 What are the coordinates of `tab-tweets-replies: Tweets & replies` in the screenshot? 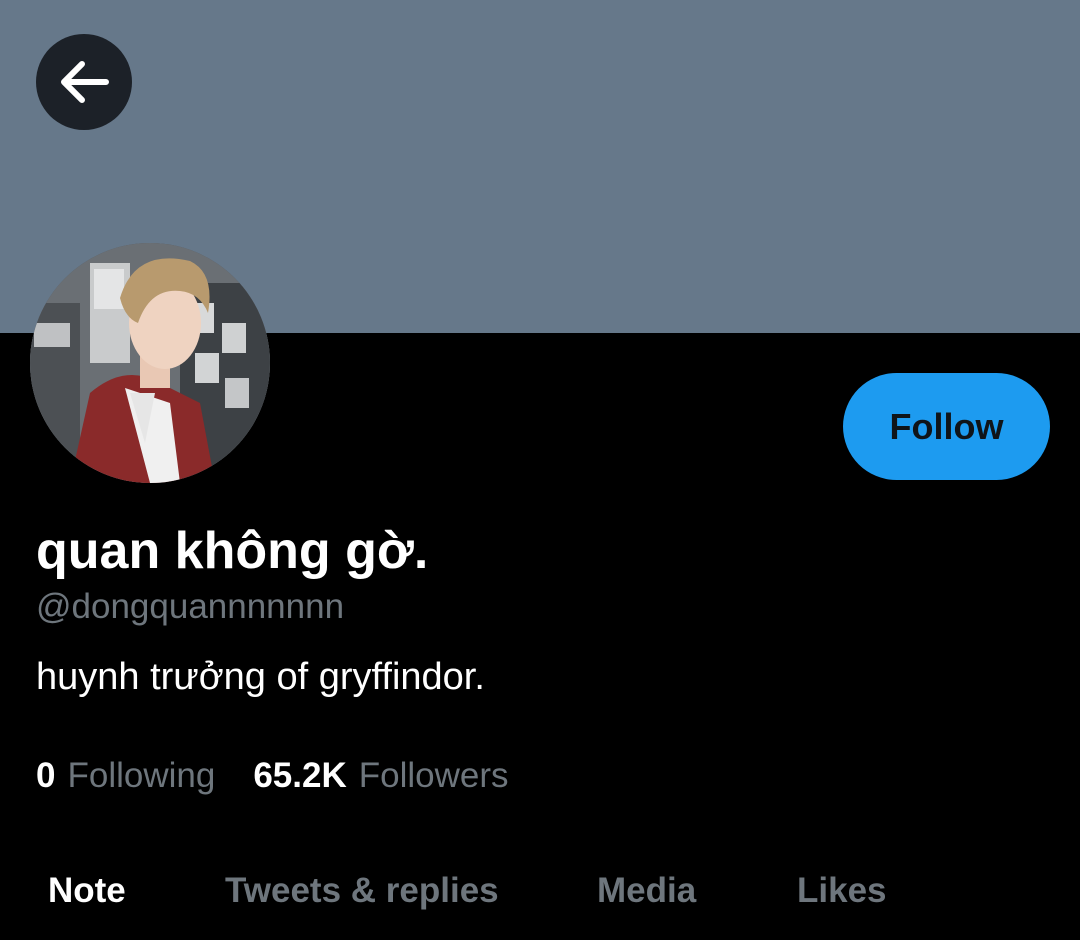 It's located at (362, 891).